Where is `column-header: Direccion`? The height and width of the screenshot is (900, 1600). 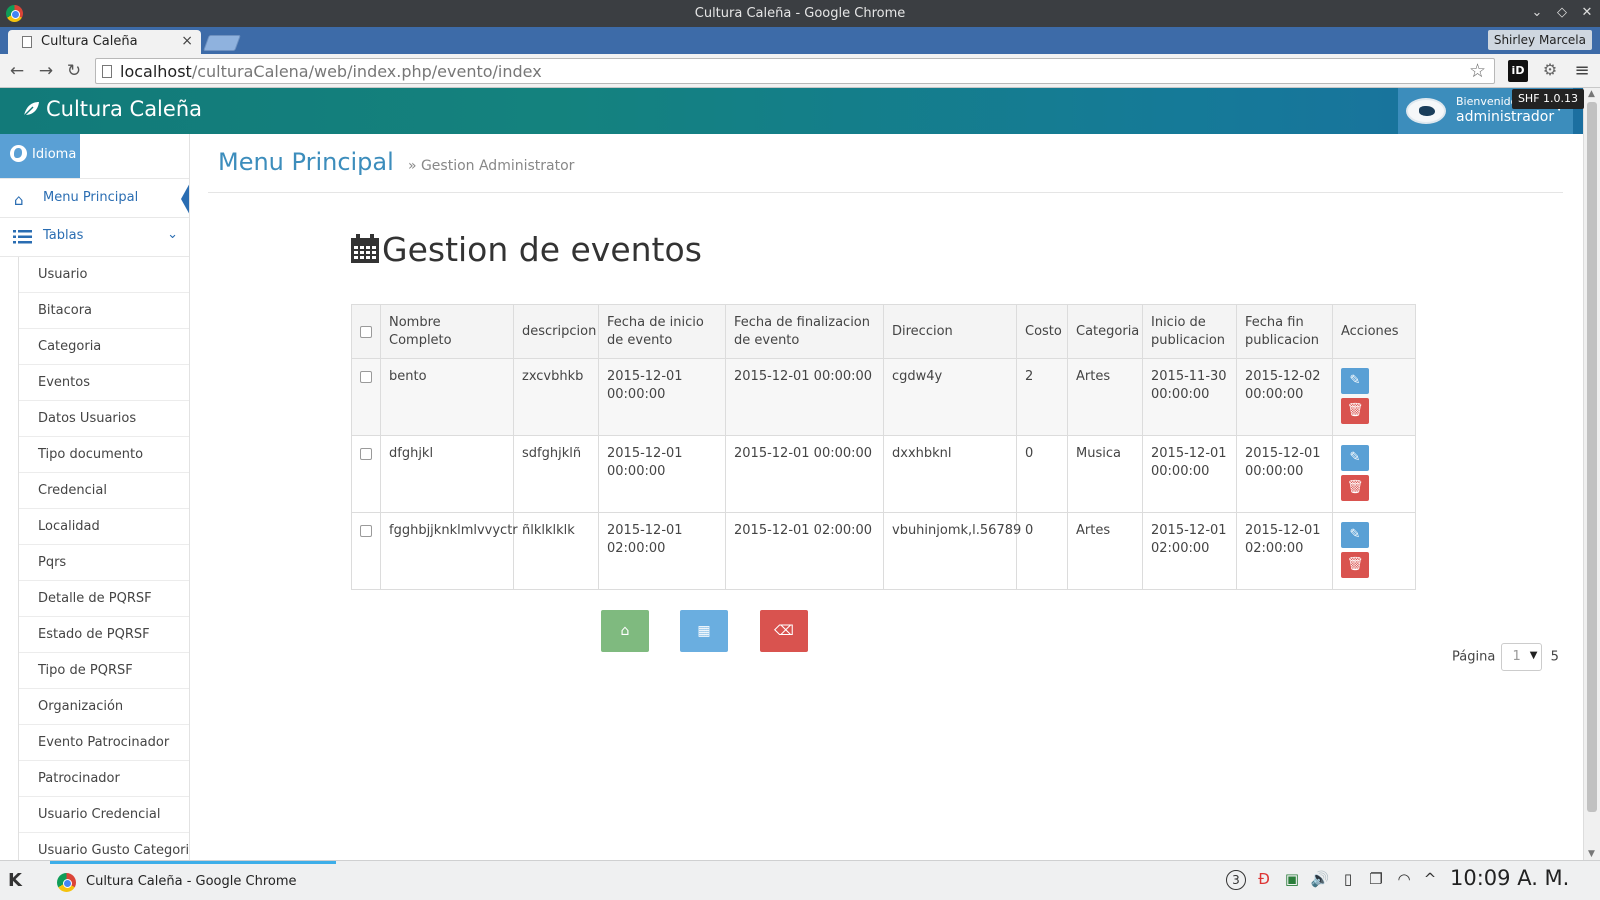
column-header: Direccion is located at coordinates (950, 331).